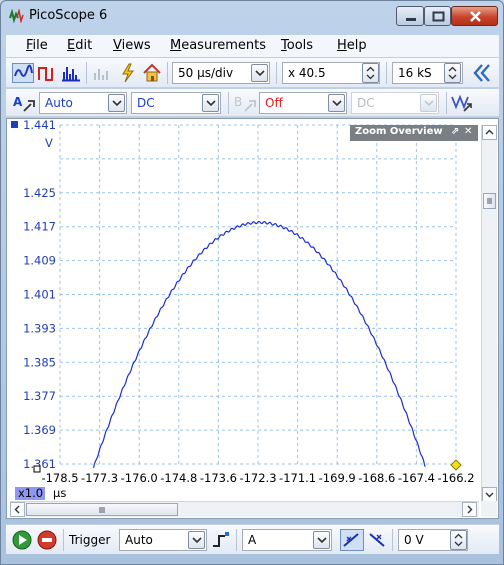 The height and width of the screenshot is (565, 504). What do you see at coordinates (39, 430) in the screenshot?
I see `y-tick-label: 1.369` at bounding box center [39, 430].